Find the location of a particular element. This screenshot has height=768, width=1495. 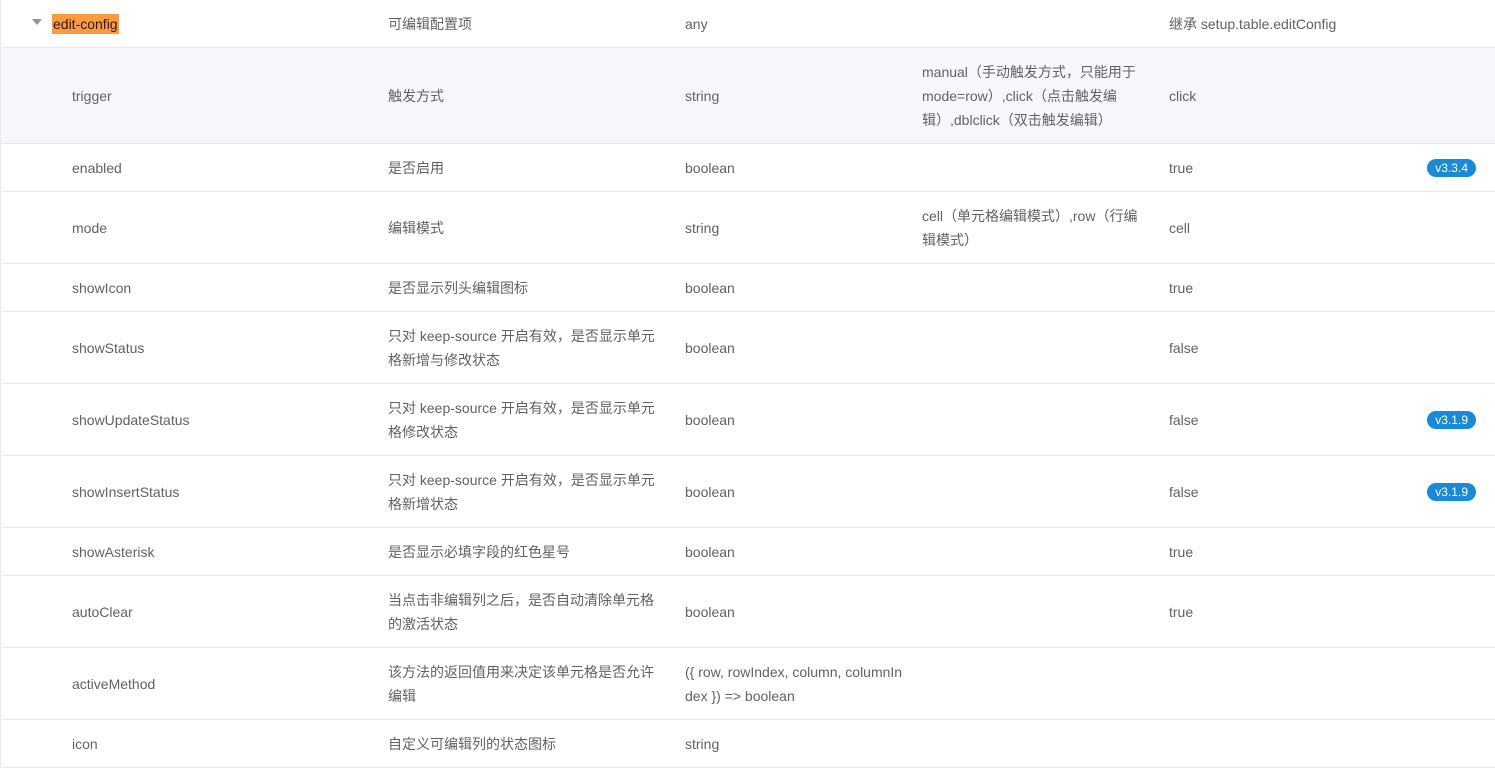

table-row: showIcon 是否显示列头编辑图标 boolean true is located at coordinates (748, 288).